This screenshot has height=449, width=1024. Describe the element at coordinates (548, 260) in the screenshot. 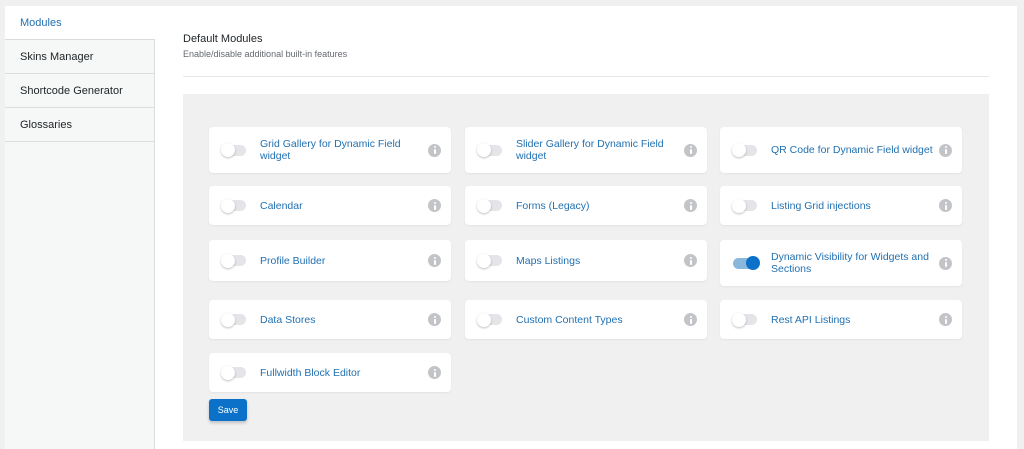

I see `module-label: Maps Listings` at that location.